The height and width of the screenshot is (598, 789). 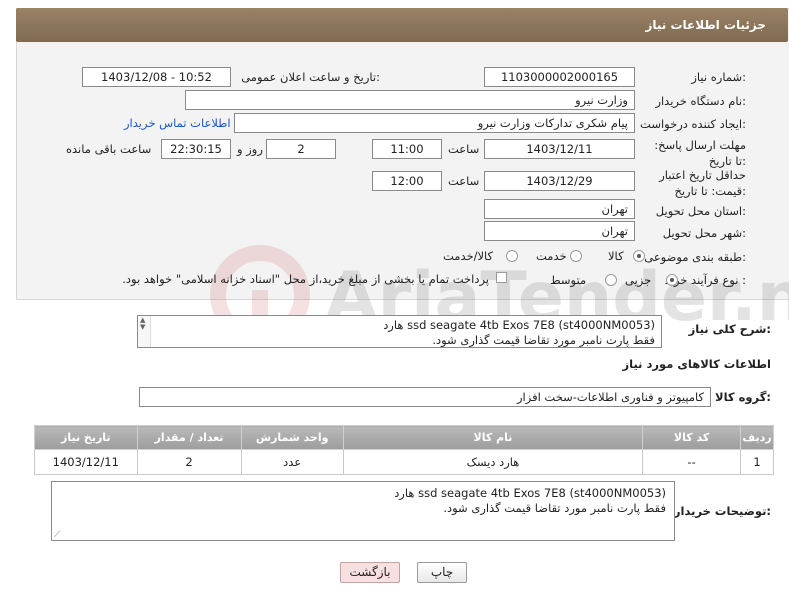 What do you see at coordinates (638, 280) in the screenshot?
I see `process-option-minor: جزیی` at bounding box center [638, 280].